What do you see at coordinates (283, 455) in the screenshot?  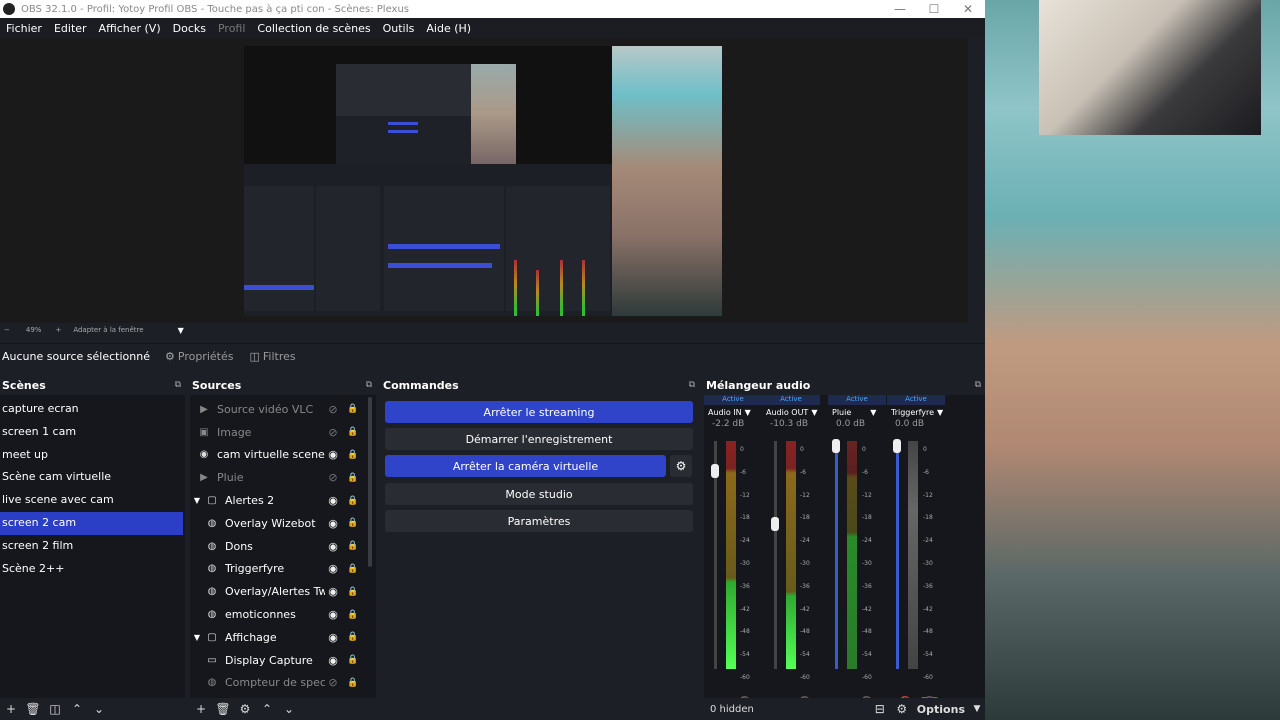 I see `source-item: ◉cam virtuelle scene cam◉🔒` at bounding box center [283, 455].